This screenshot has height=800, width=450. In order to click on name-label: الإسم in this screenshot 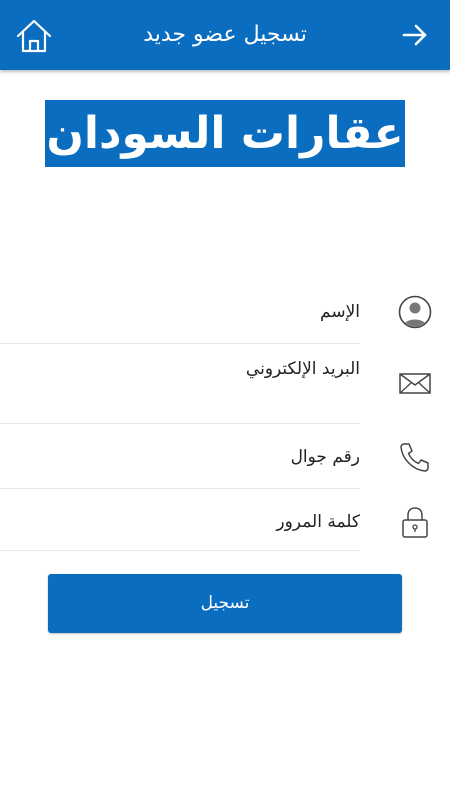, I will do `click(340, 312)`.